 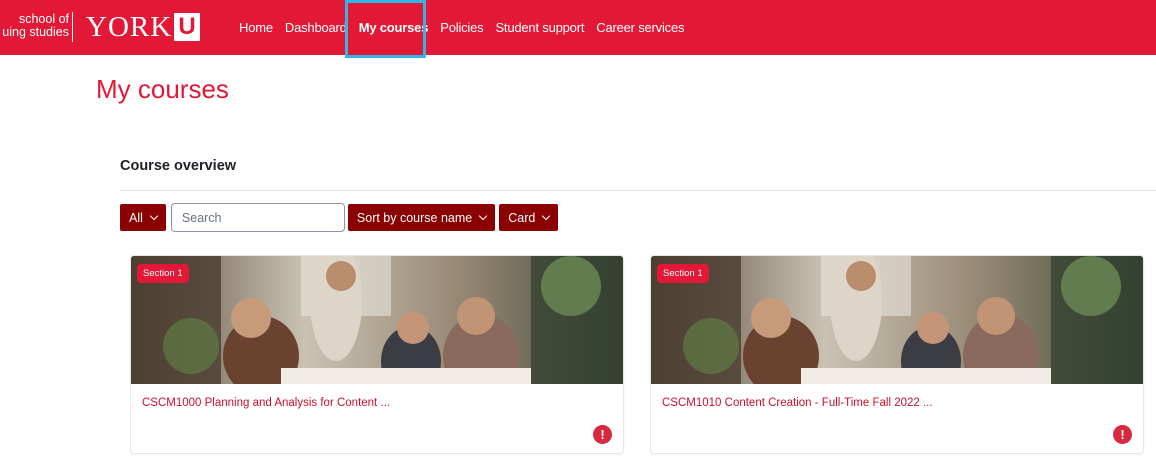 I want to click on york-logo: school of uing studies YORK U, so click(x=107, y=27).